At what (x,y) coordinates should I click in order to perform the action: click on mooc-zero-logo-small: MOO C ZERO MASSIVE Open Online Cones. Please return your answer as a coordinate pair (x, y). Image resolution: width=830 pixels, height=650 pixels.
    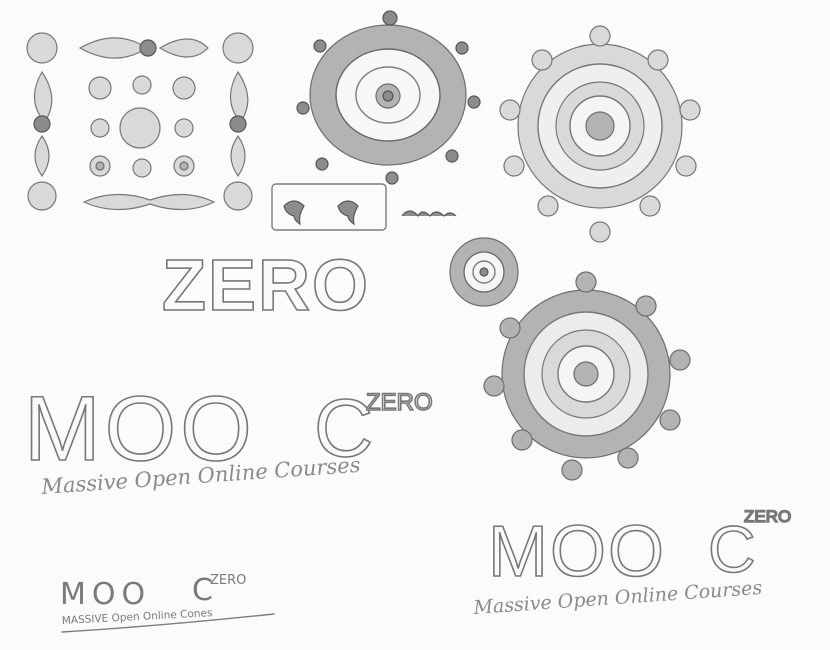
    Looking at the image, I should click on (167, 603).